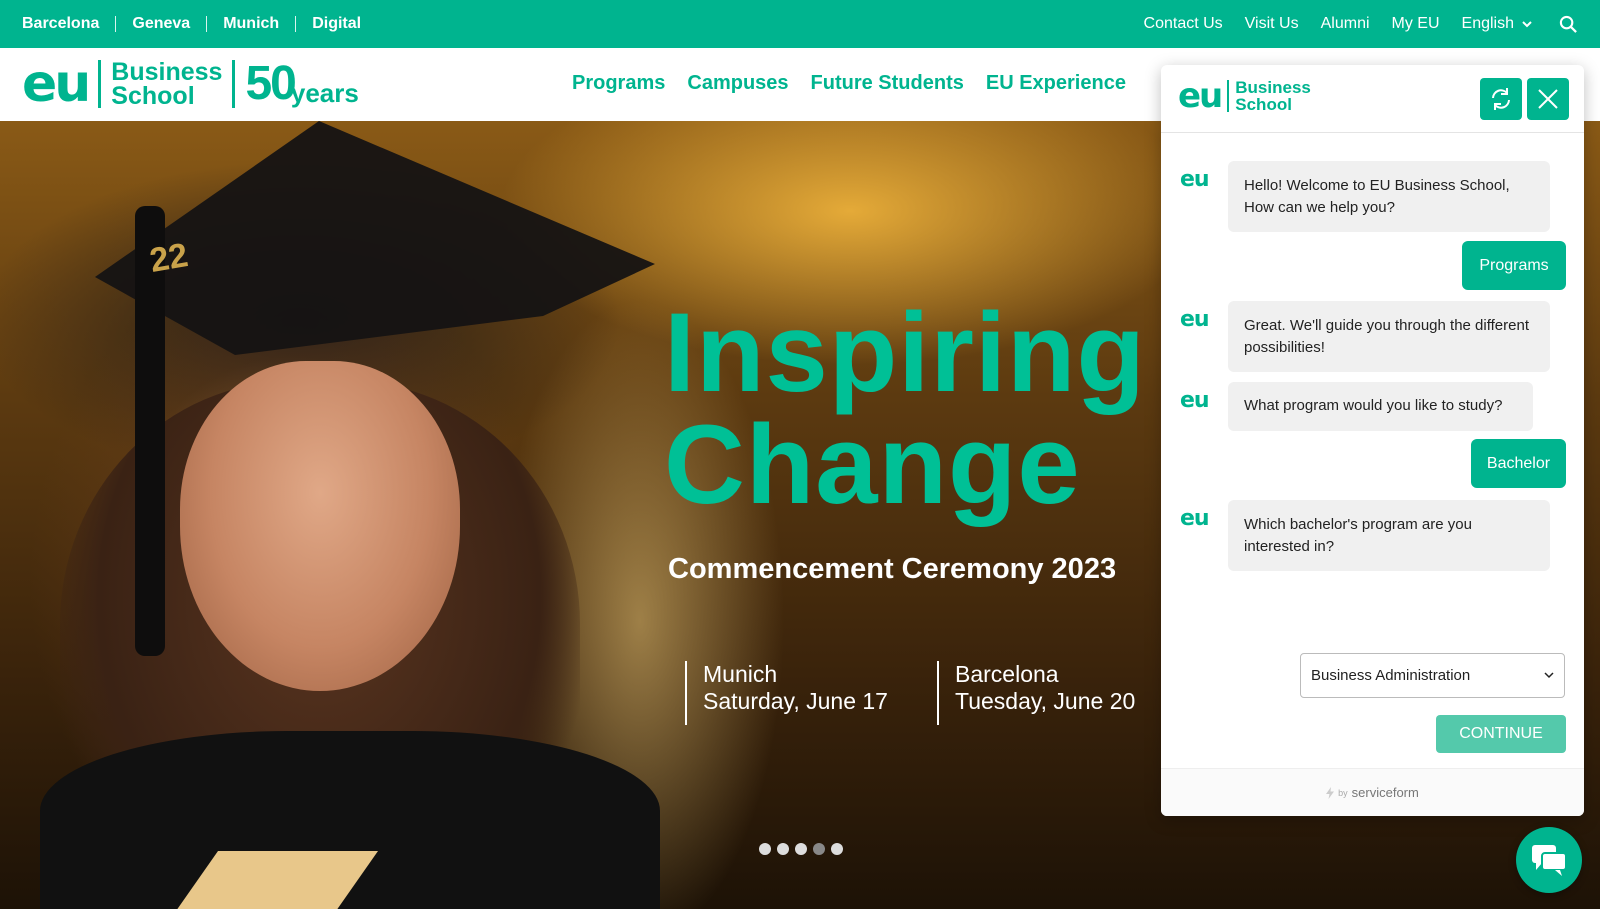  I want to click on site-logo: eu Business School 50 years, so click(190, 84).